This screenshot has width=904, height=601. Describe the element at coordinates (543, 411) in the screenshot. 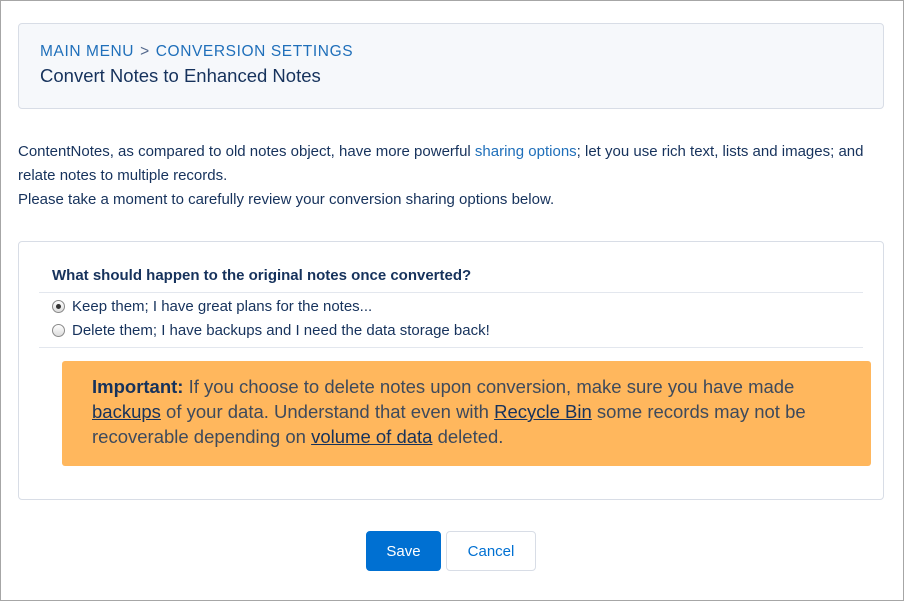

I see `recycle-bin-link: Recycle Bin` at that location.